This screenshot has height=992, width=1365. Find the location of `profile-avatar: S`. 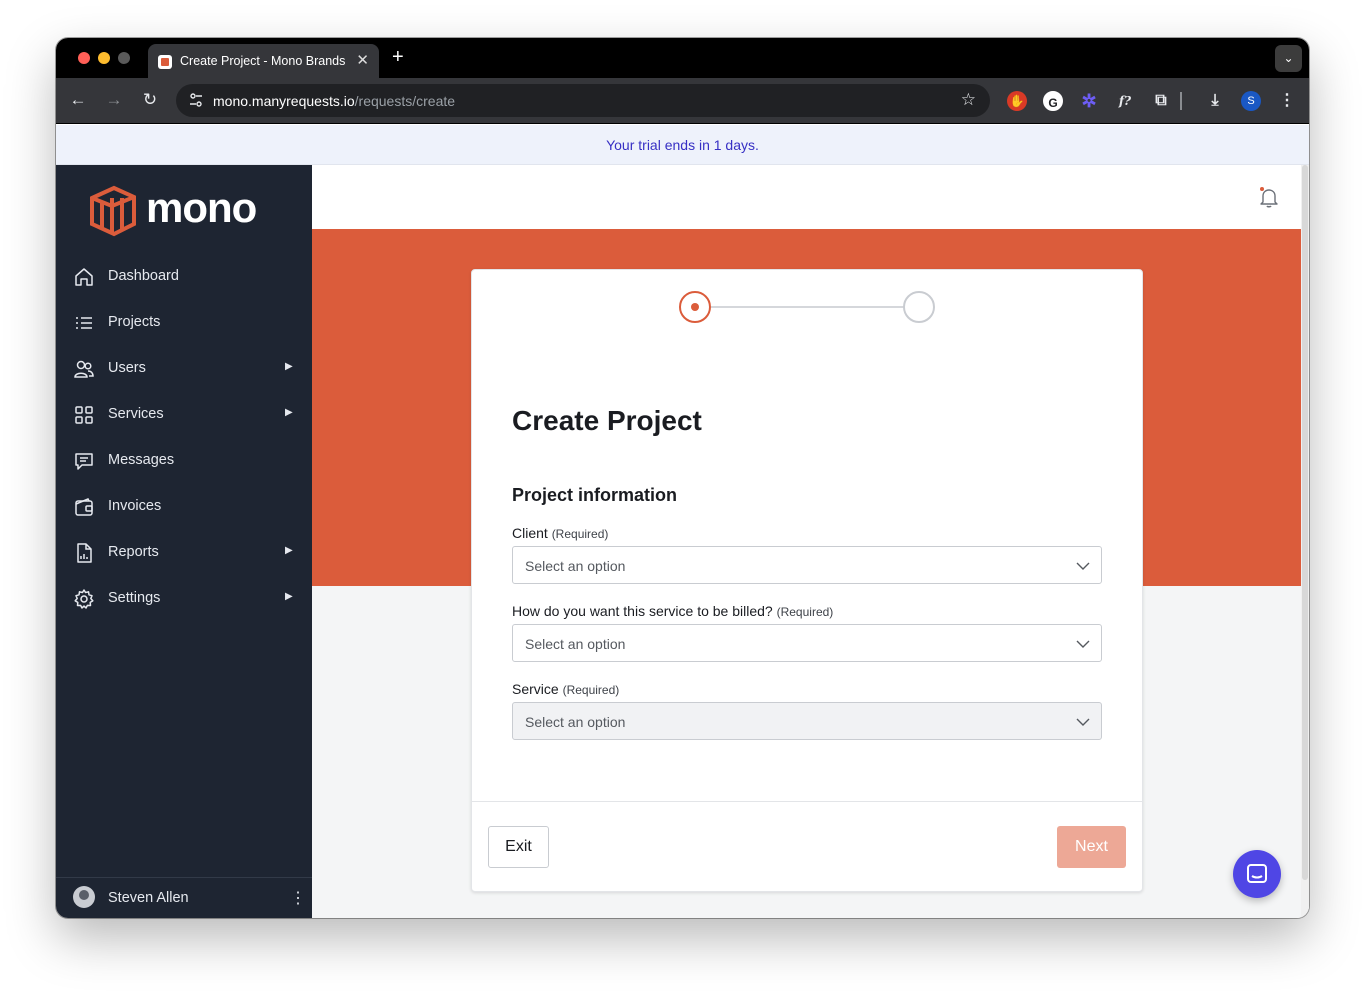

profile-avatar: S is located at coordinates (1251, 101).